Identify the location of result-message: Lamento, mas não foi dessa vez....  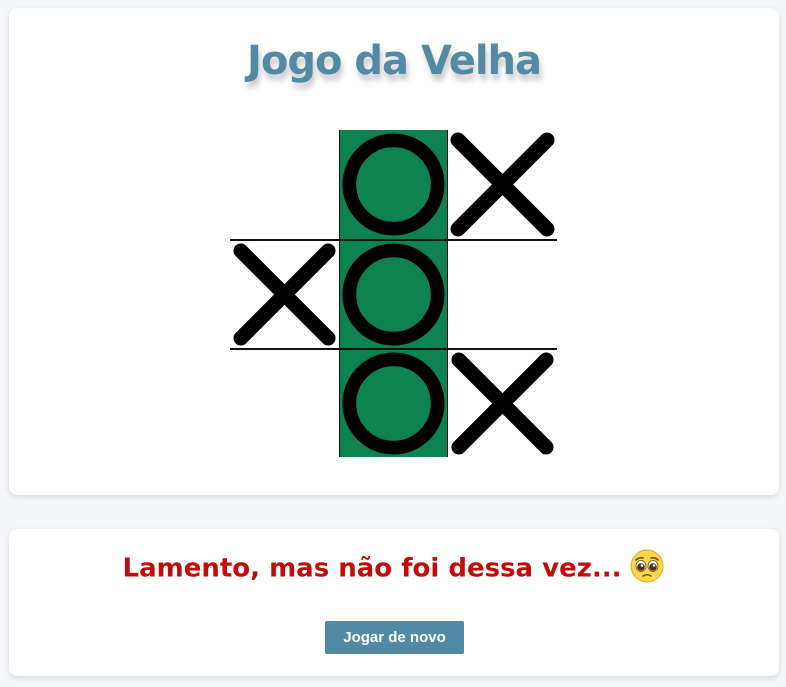
(372, 568).